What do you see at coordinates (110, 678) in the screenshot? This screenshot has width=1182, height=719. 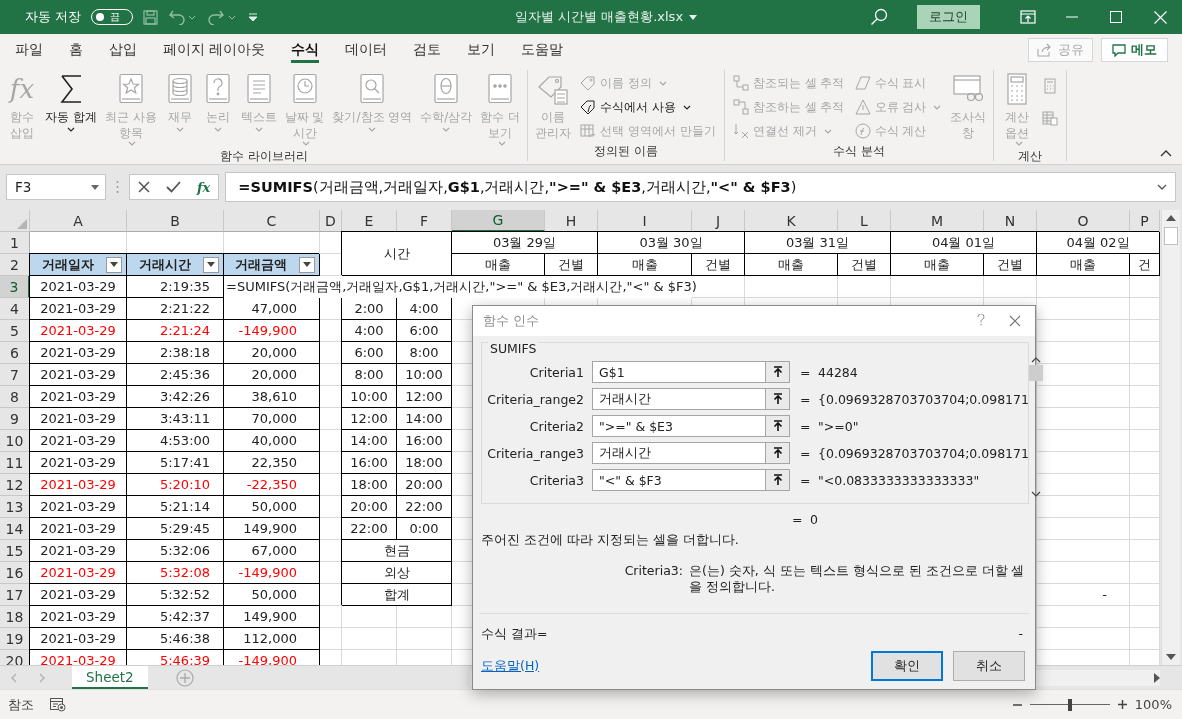 I see `sheet-tab: Sheet2` at bounding box center [110, 678].